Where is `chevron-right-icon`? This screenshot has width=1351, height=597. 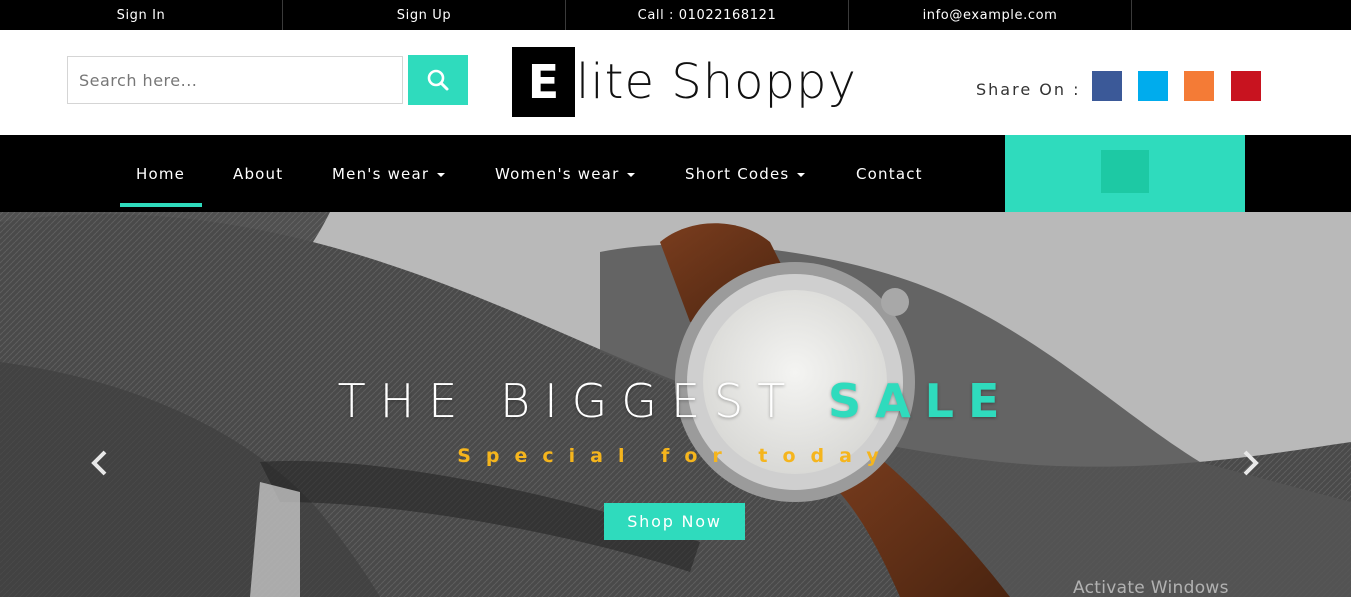 chevron-right-icon is located at coordinates (1250, 463).